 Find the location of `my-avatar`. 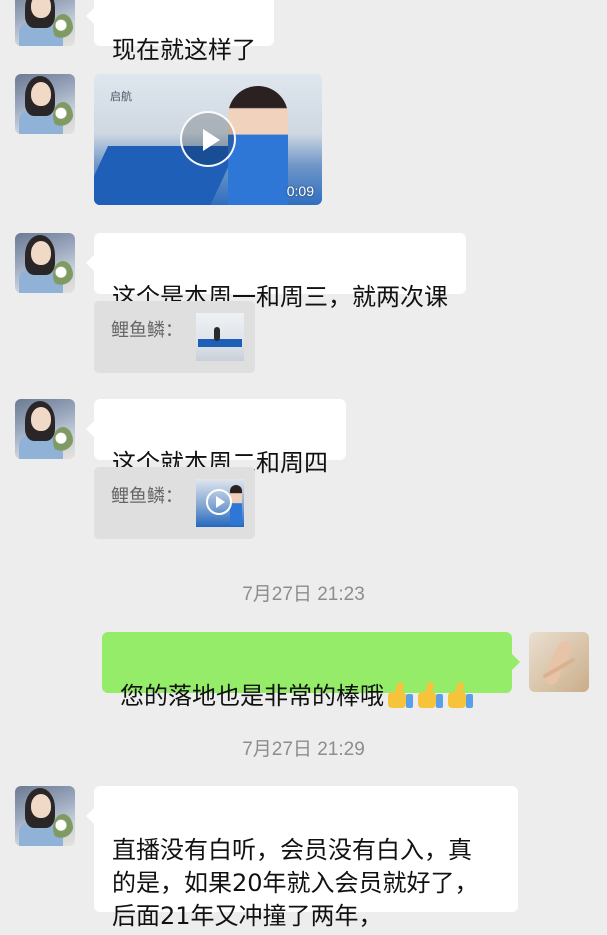

my-avatar is located at coordinates (559, 662).